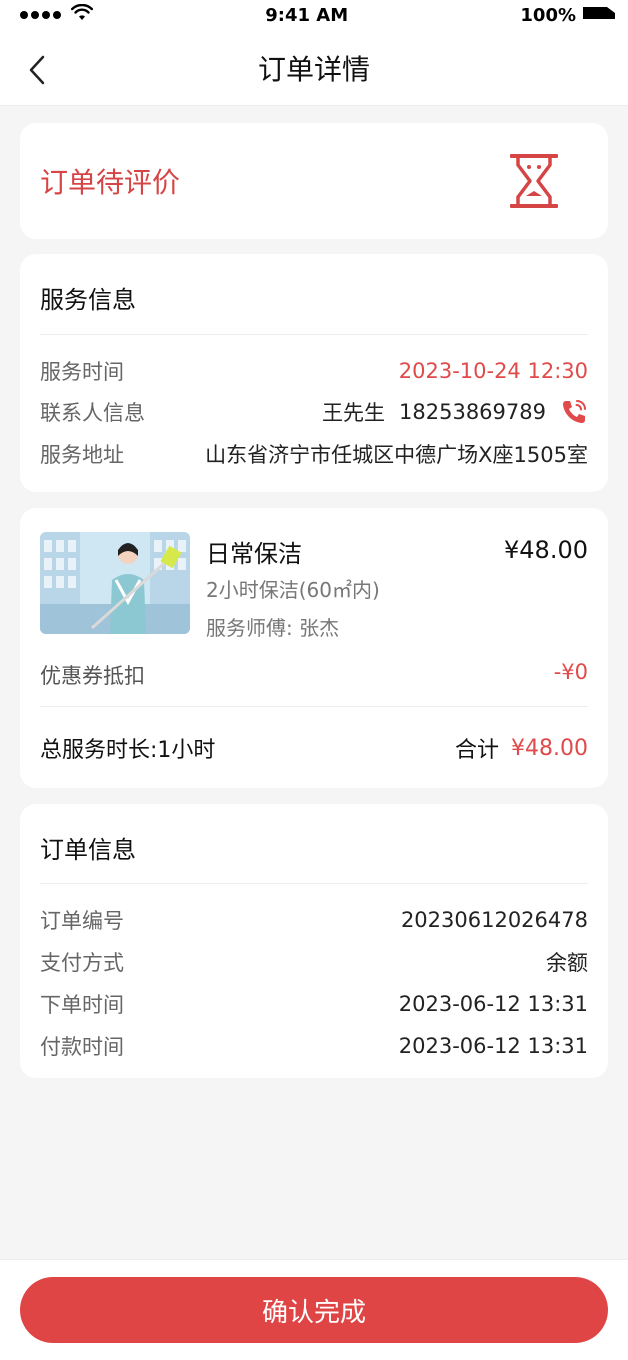 The image size is (628, 1360). Describe the element at coordinates (314, 920) in the screenshot. I see `order-number-row: 订单编号 20230612026478` at that location.